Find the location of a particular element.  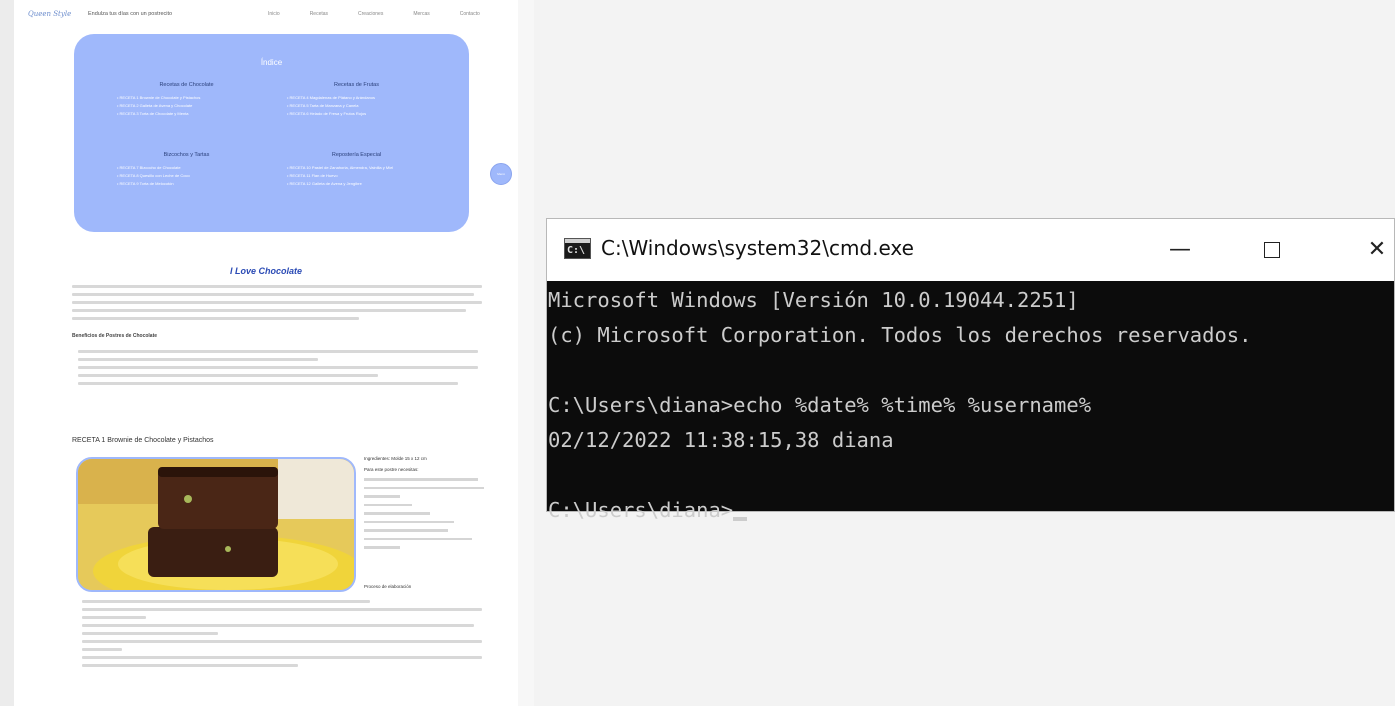

benefits-list is located at coordinates (278, 370).